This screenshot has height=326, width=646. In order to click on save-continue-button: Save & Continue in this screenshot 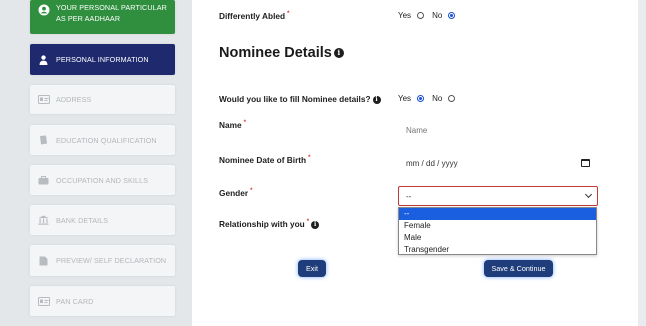, I will do `click(518, 268)`.